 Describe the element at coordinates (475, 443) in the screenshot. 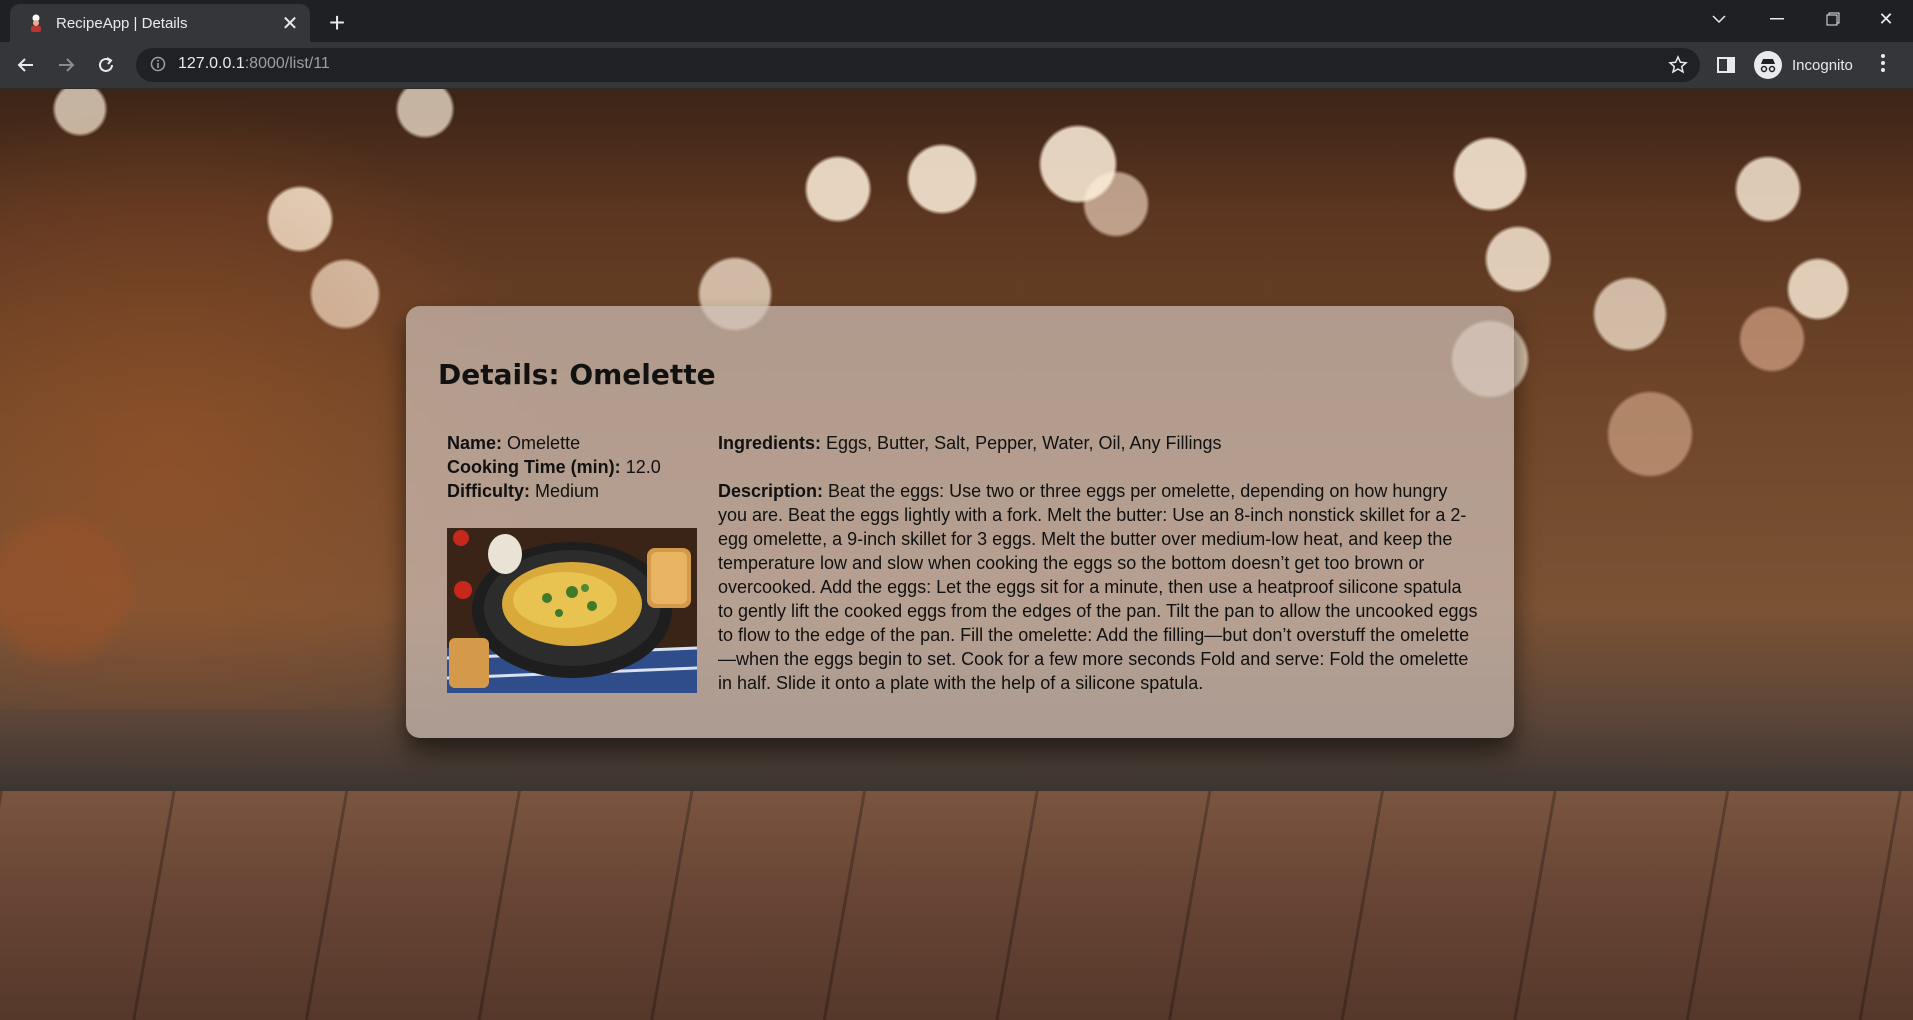

I see `name-label: Name:` at that location.